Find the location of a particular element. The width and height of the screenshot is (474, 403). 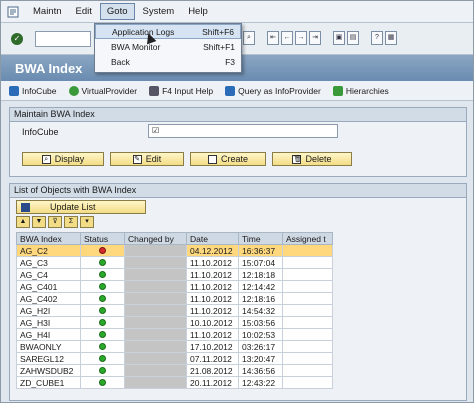

cell-bwa-index: BWAONLY is located at coordinates (48, 346).